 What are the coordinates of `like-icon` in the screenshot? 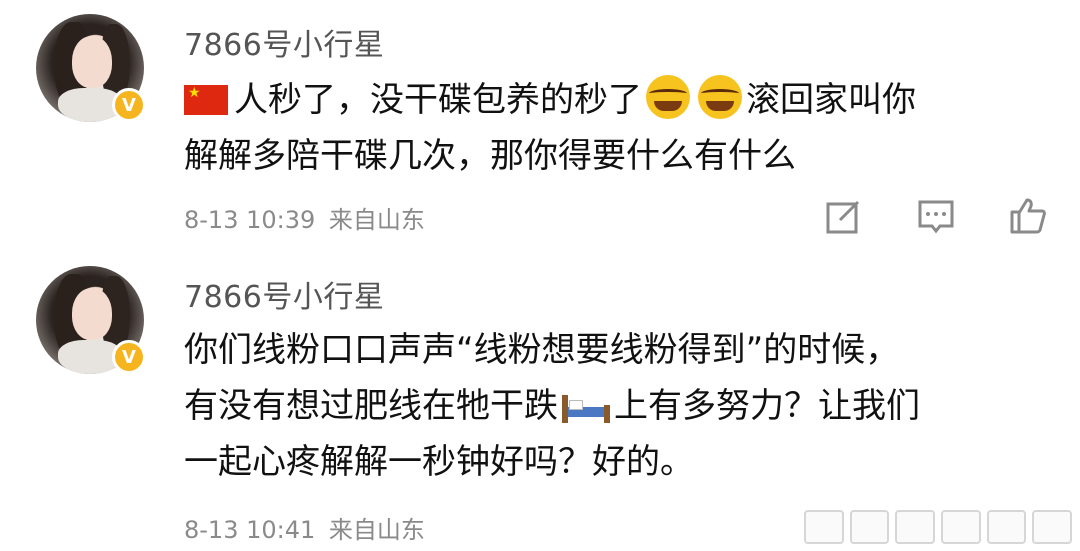 It's located at (1028, 216).